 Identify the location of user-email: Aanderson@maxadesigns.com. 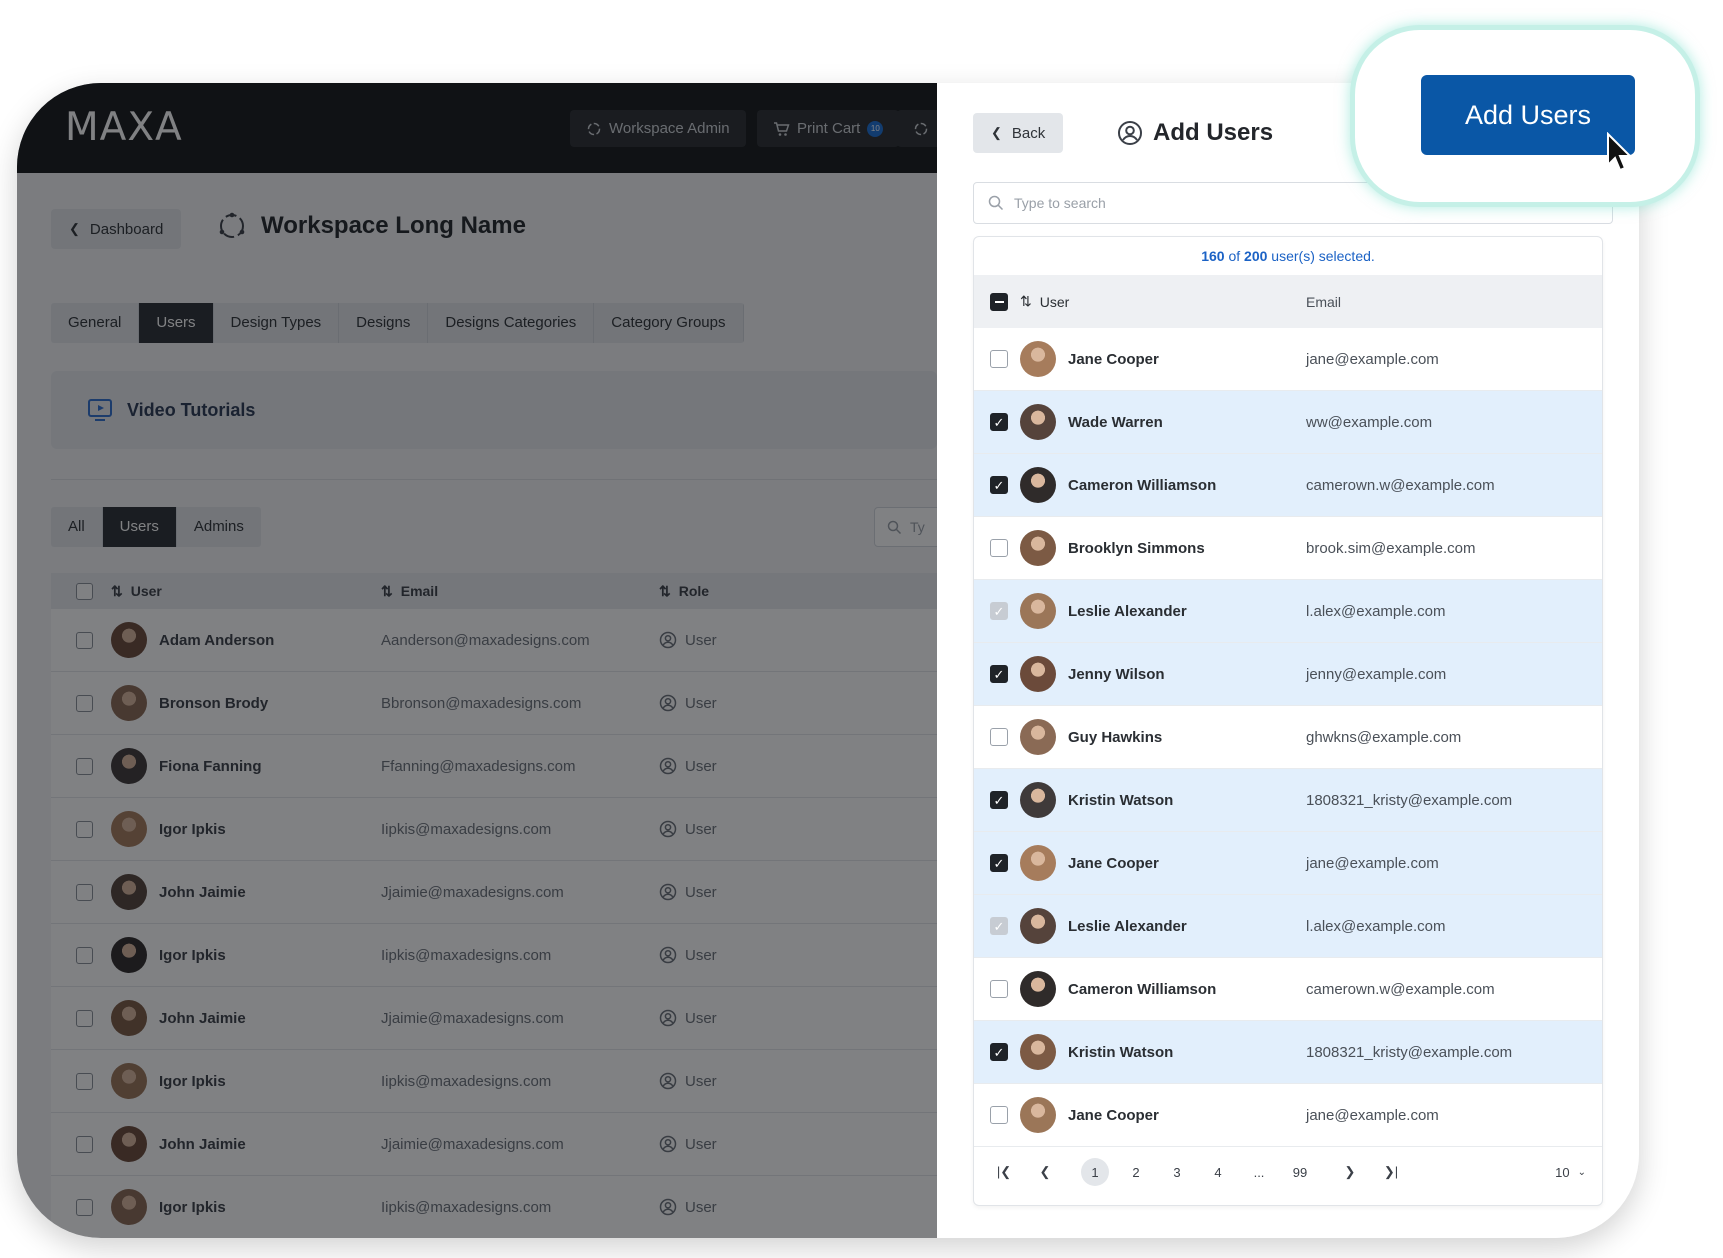
(485, 640).